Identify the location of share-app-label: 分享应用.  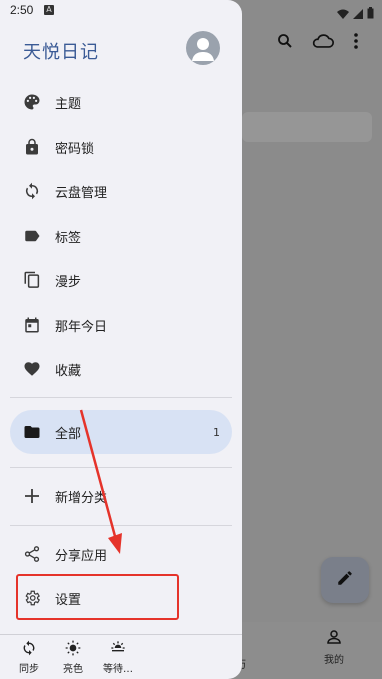
(81, 556).